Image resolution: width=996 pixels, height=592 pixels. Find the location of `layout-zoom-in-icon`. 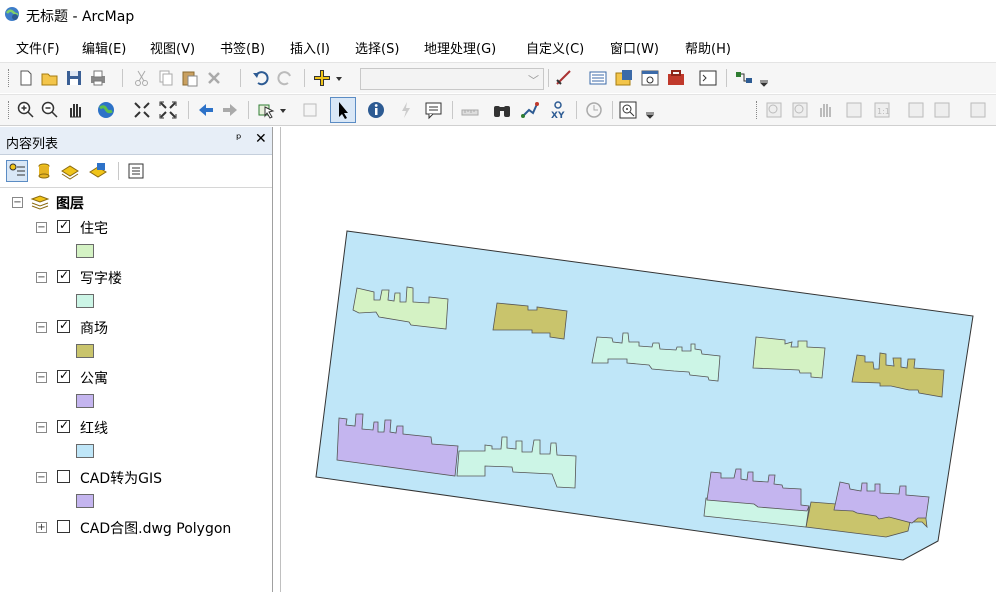

layout-zoom-in-icon is located at coordinates (774, 110).